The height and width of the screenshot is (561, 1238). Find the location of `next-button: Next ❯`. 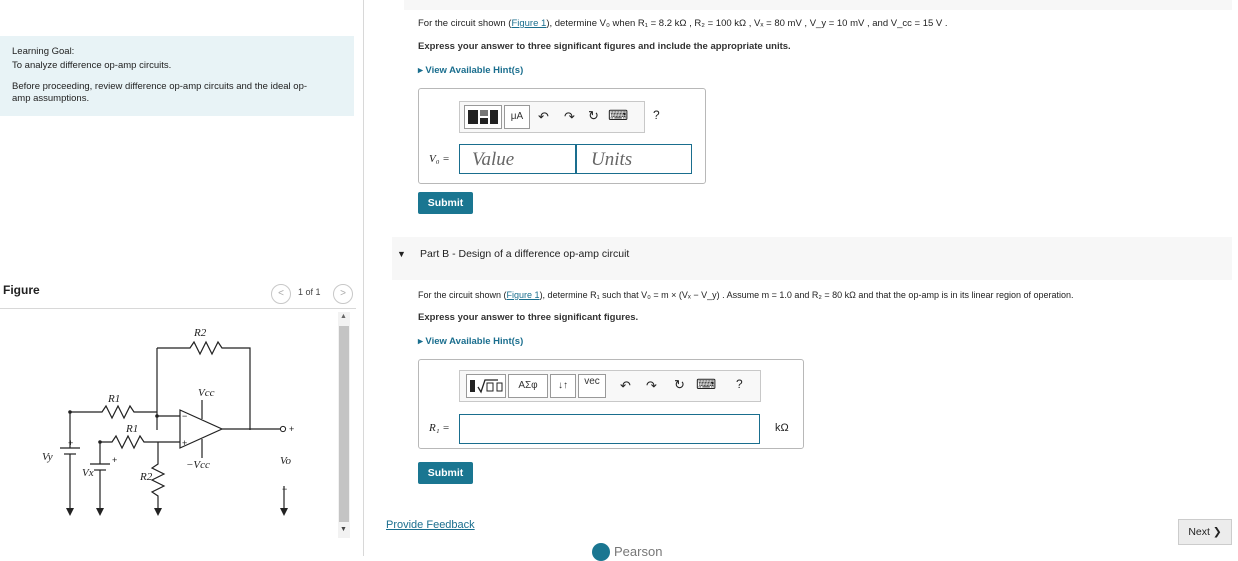

next-button: Next ❯ is located at coordinates (1205, 532).